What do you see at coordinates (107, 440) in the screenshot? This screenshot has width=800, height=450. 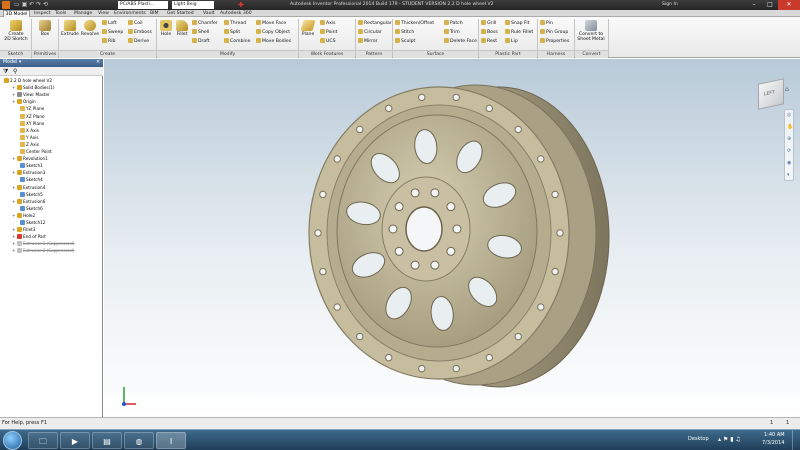 I see `taskbar-folder-icon: ▤` at bounding box center [107, 440].